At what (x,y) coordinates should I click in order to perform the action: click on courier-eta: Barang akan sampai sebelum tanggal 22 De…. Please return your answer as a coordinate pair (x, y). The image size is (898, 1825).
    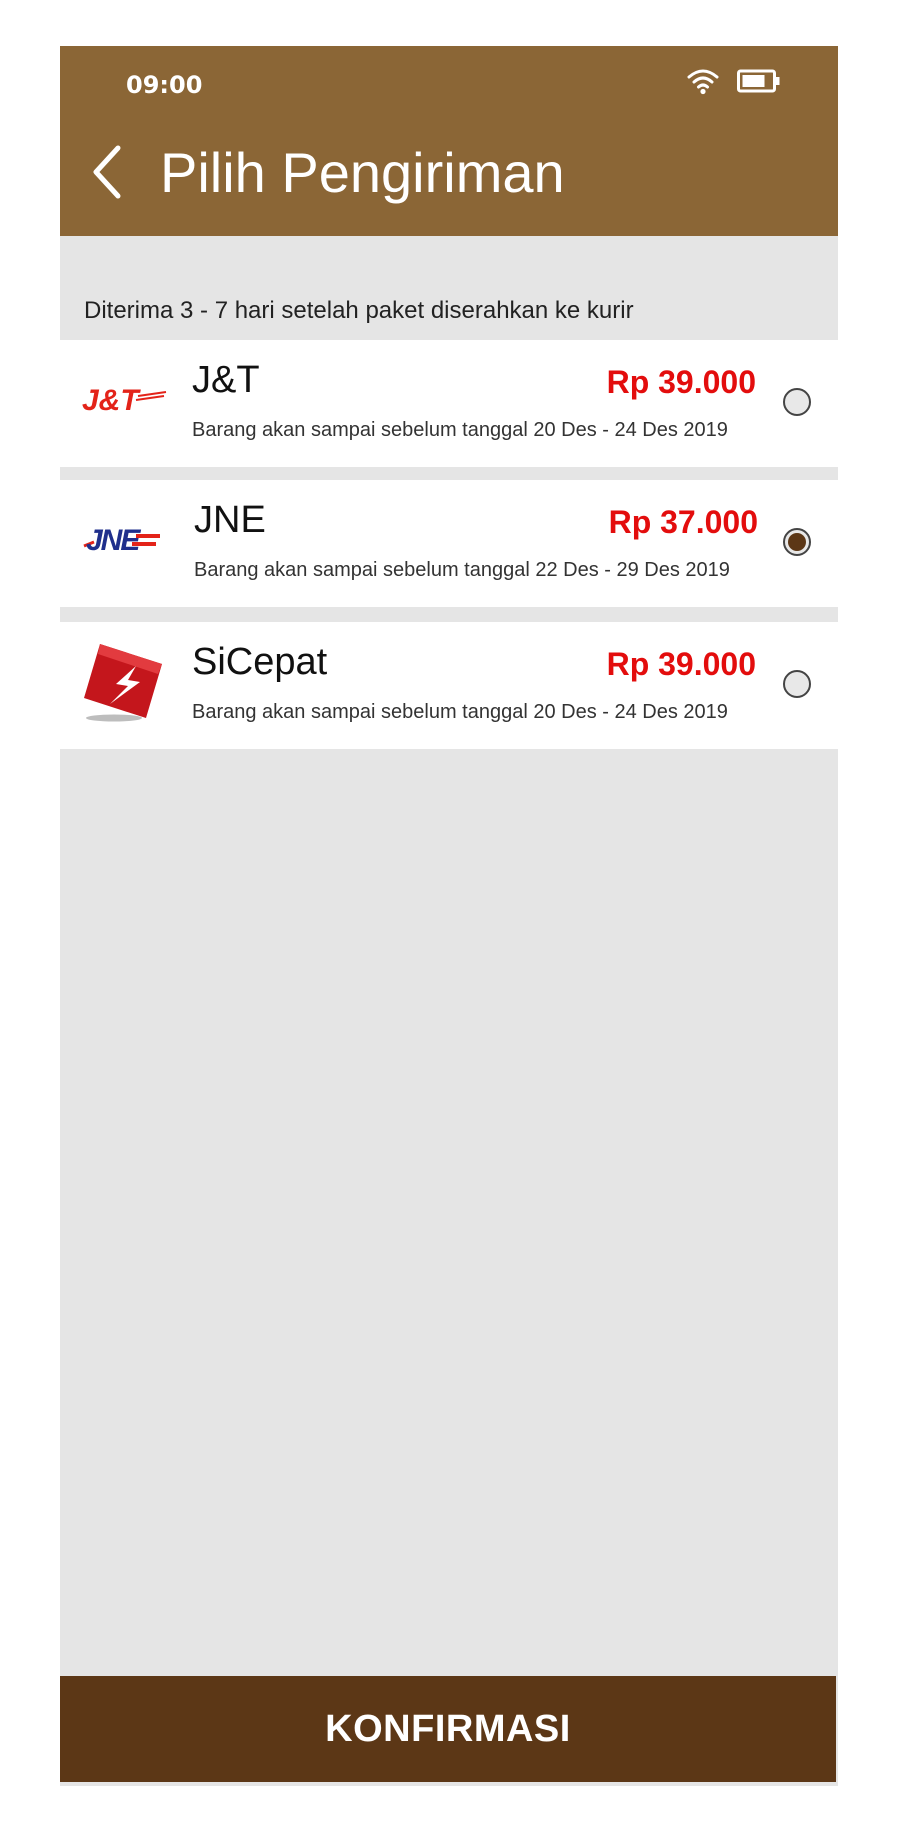
    Looking at the image, I should click on (462, 570).